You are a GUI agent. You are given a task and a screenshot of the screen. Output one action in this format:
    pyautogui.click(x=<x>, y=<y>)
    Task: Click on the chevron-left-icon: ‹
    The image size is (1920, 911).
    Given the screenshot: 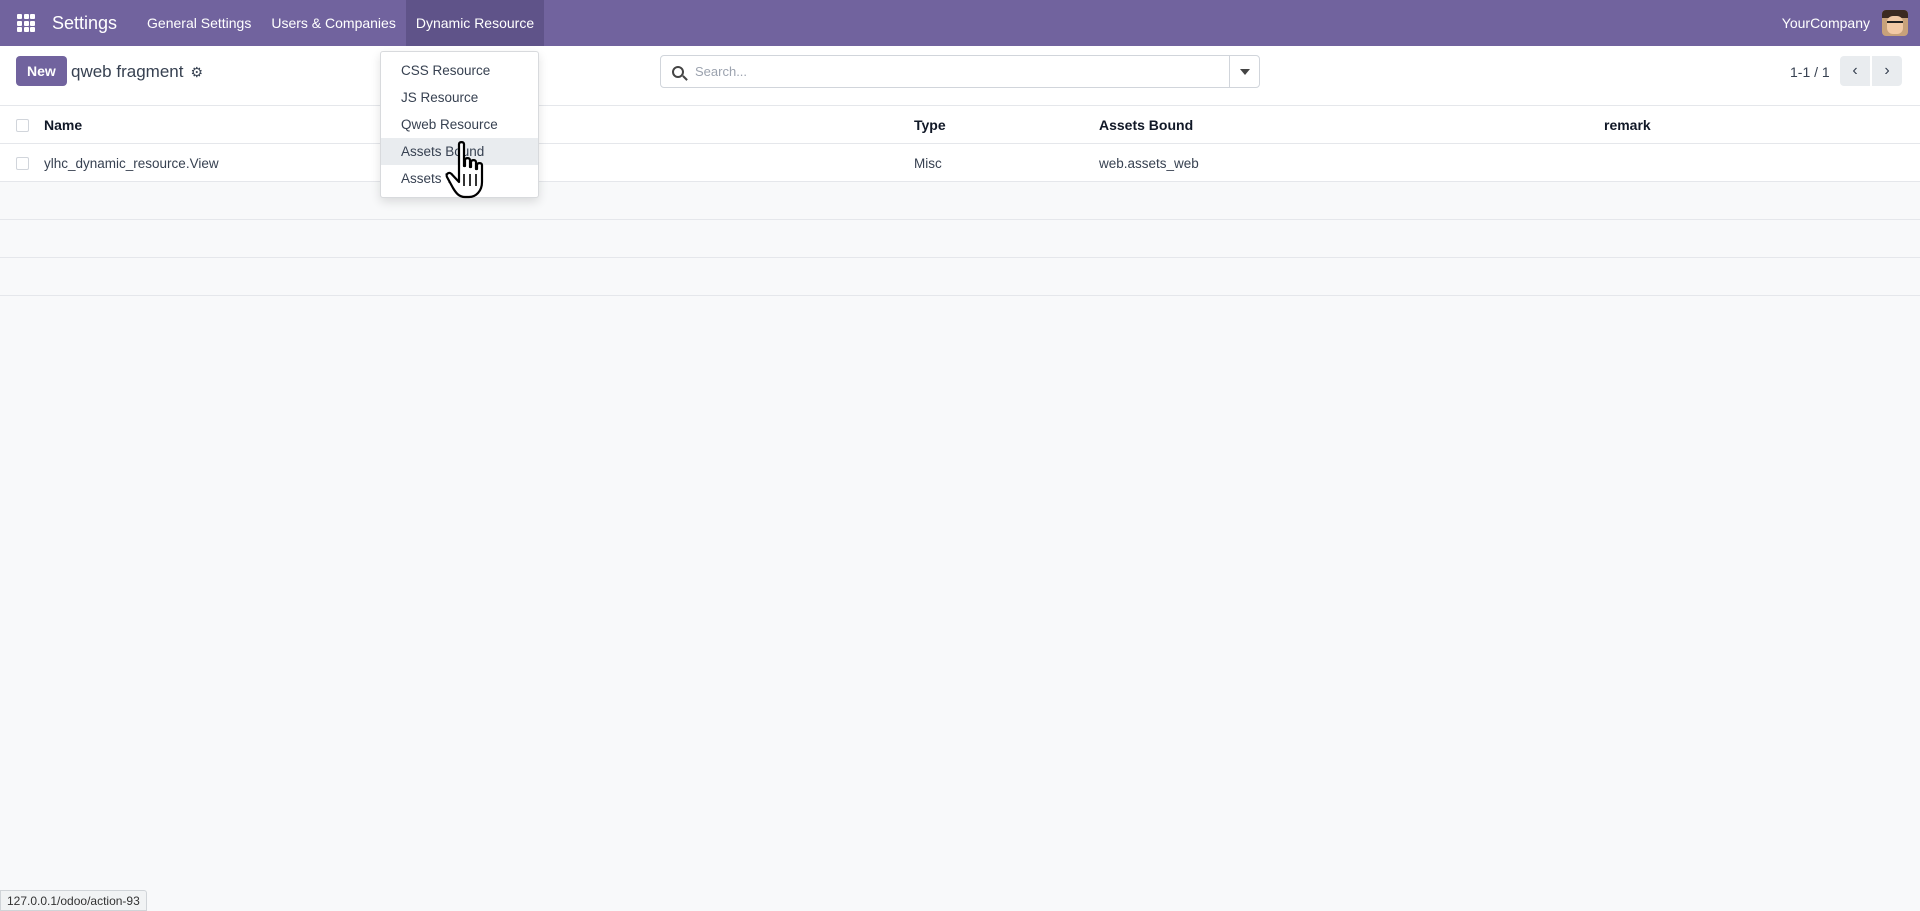 What is the action you would take?
    pyautogui.click(x=1855, y=70)
    